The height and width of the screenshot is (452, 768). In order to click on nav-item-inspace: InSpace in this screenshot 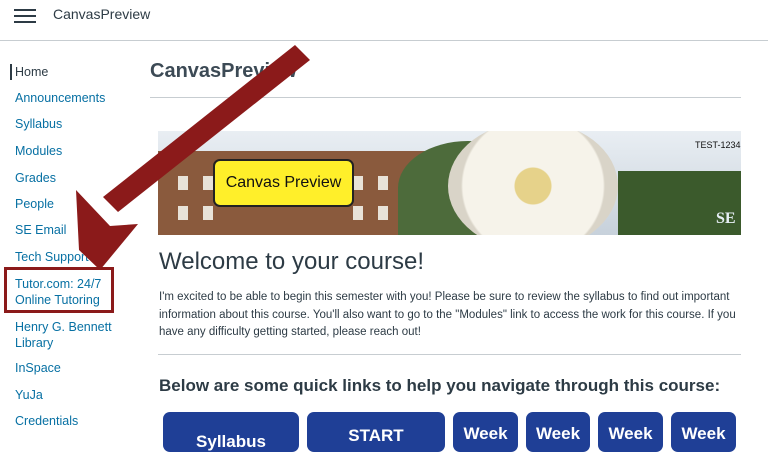, I will do `click(30, 368)`.